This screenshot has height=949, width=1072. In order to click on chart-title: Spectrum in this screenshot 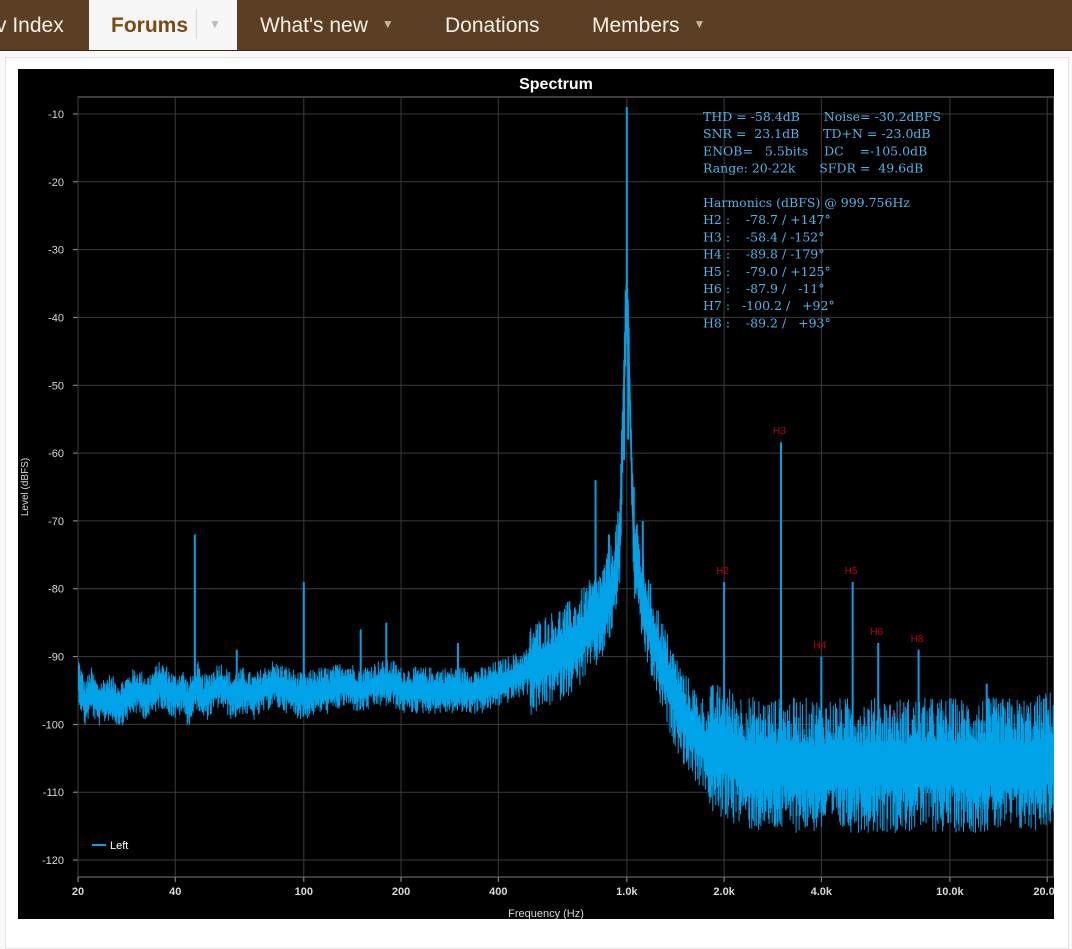, I will do `click(556, 84)`.